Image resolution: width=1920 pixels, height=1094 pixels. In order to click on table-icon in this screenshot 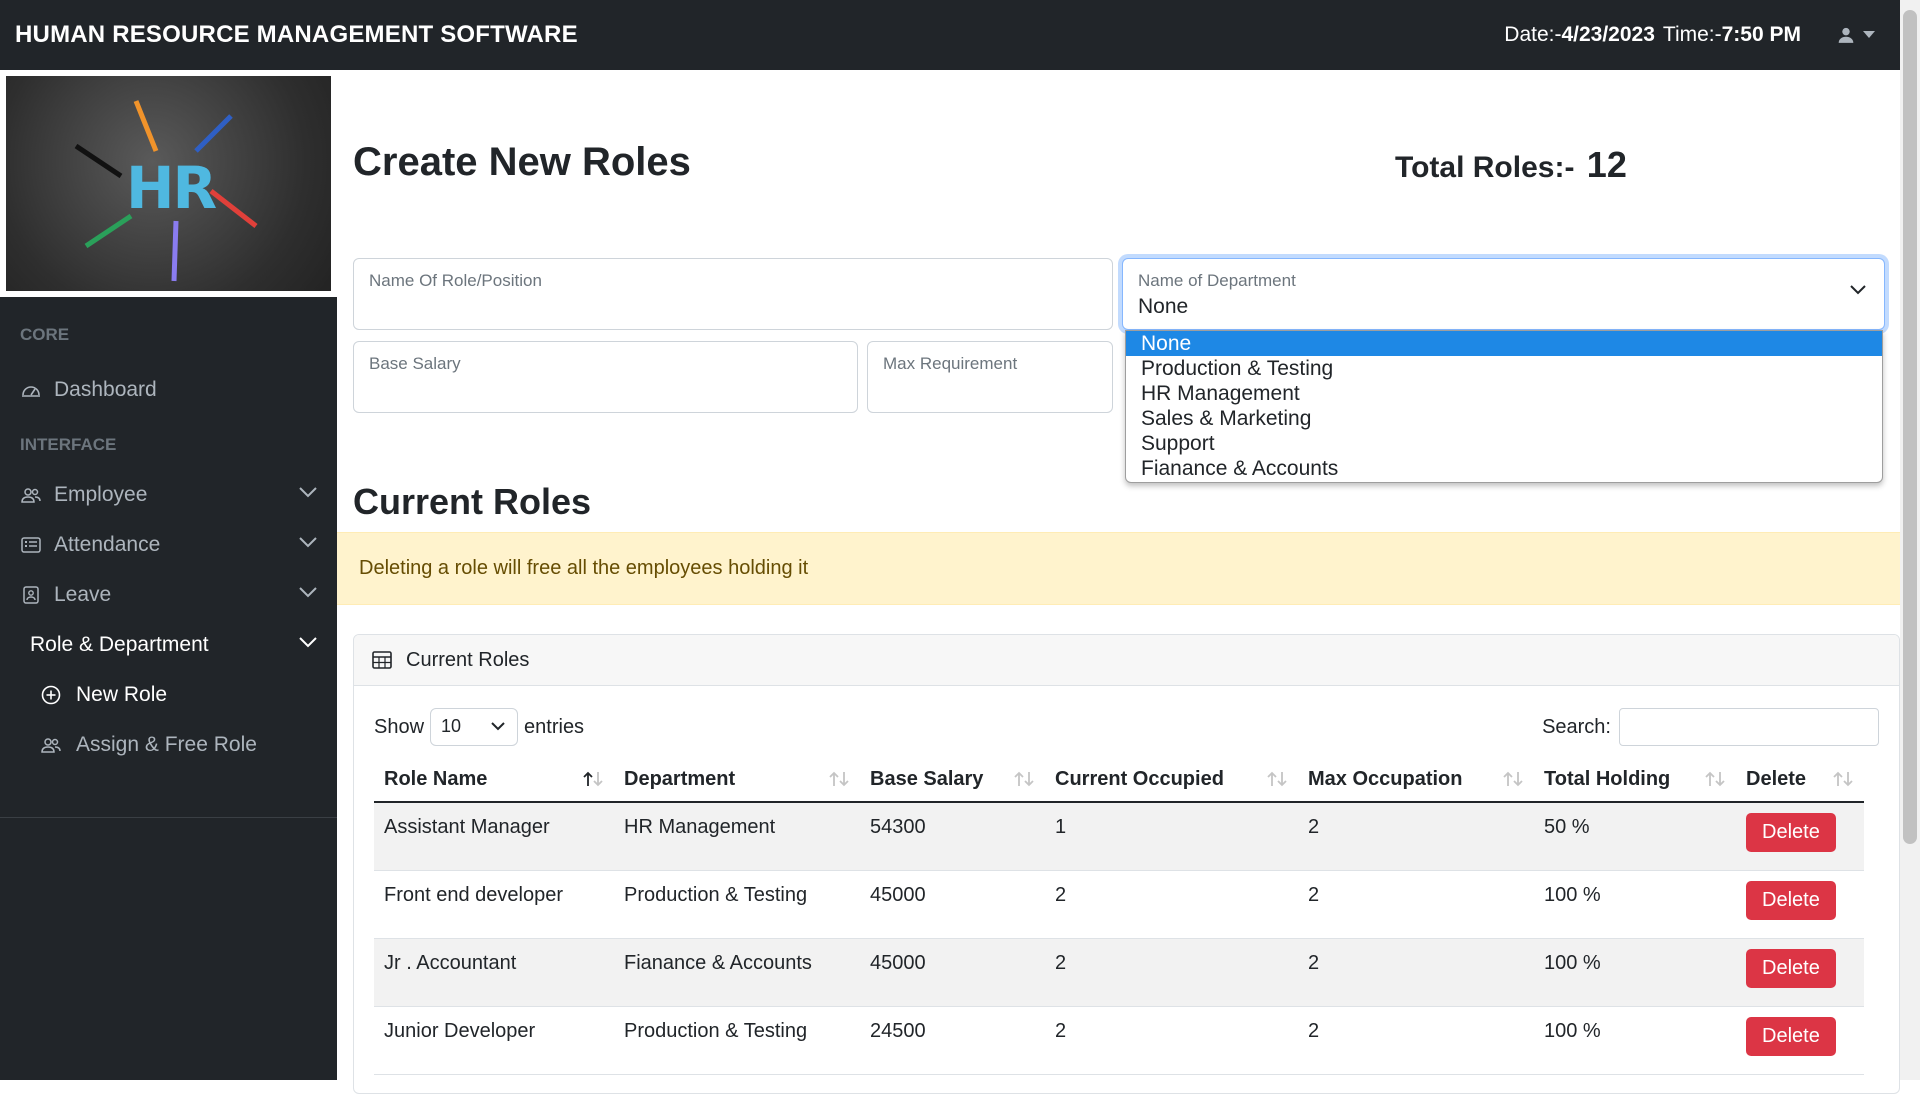, I will do `click(382, 660)`.